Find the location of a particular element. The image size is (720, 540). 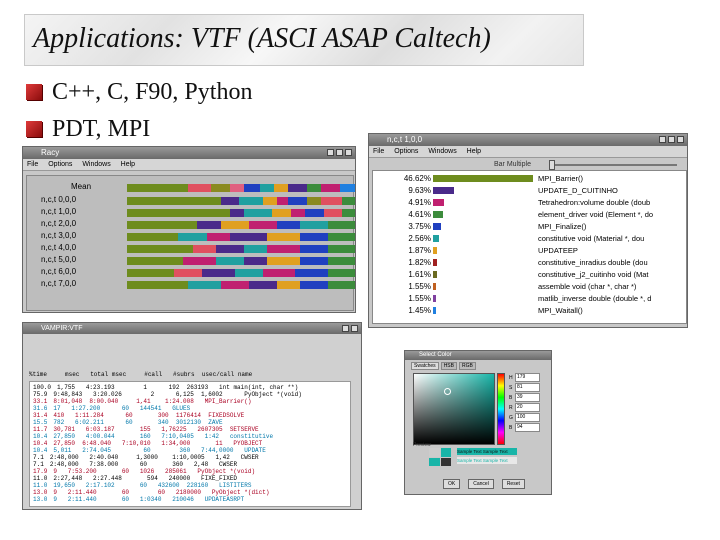

sample-text: Sample Text Sample Text is located at coordinates (487, 451).